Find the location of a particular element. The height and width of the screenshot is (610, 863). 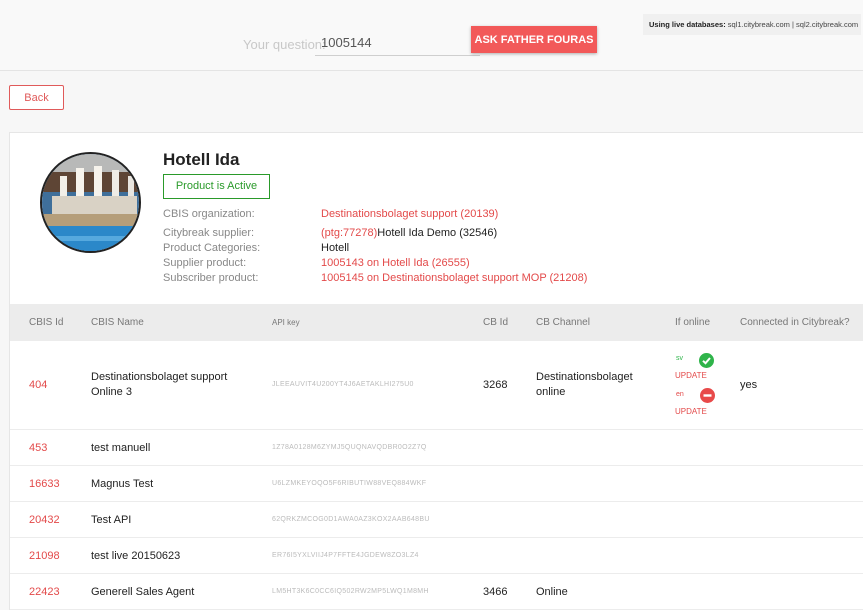

info-label-subscriber-product: Subscriber product: is located at coordinates (211, 278).